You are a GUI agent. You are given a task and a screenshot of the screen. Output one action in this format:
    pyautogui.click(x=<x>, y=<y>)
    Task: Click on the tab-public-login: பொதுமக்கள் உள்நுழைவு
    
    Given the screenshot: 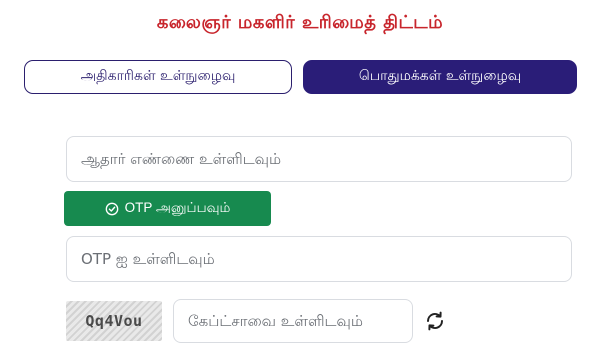 What is the action you would take?
    pyautogui.click(x=440, y=77)
    